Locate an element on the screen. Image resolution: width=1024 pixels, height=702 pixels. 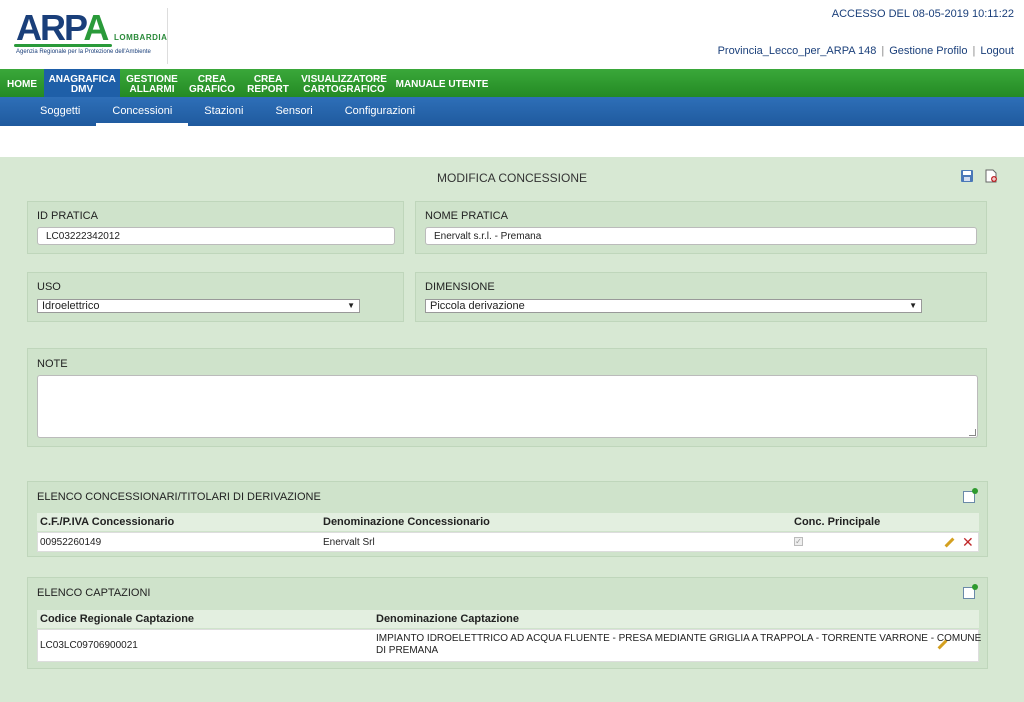
nav-label: ANAGRAFICA DMV is located at coordinates (82, 84).